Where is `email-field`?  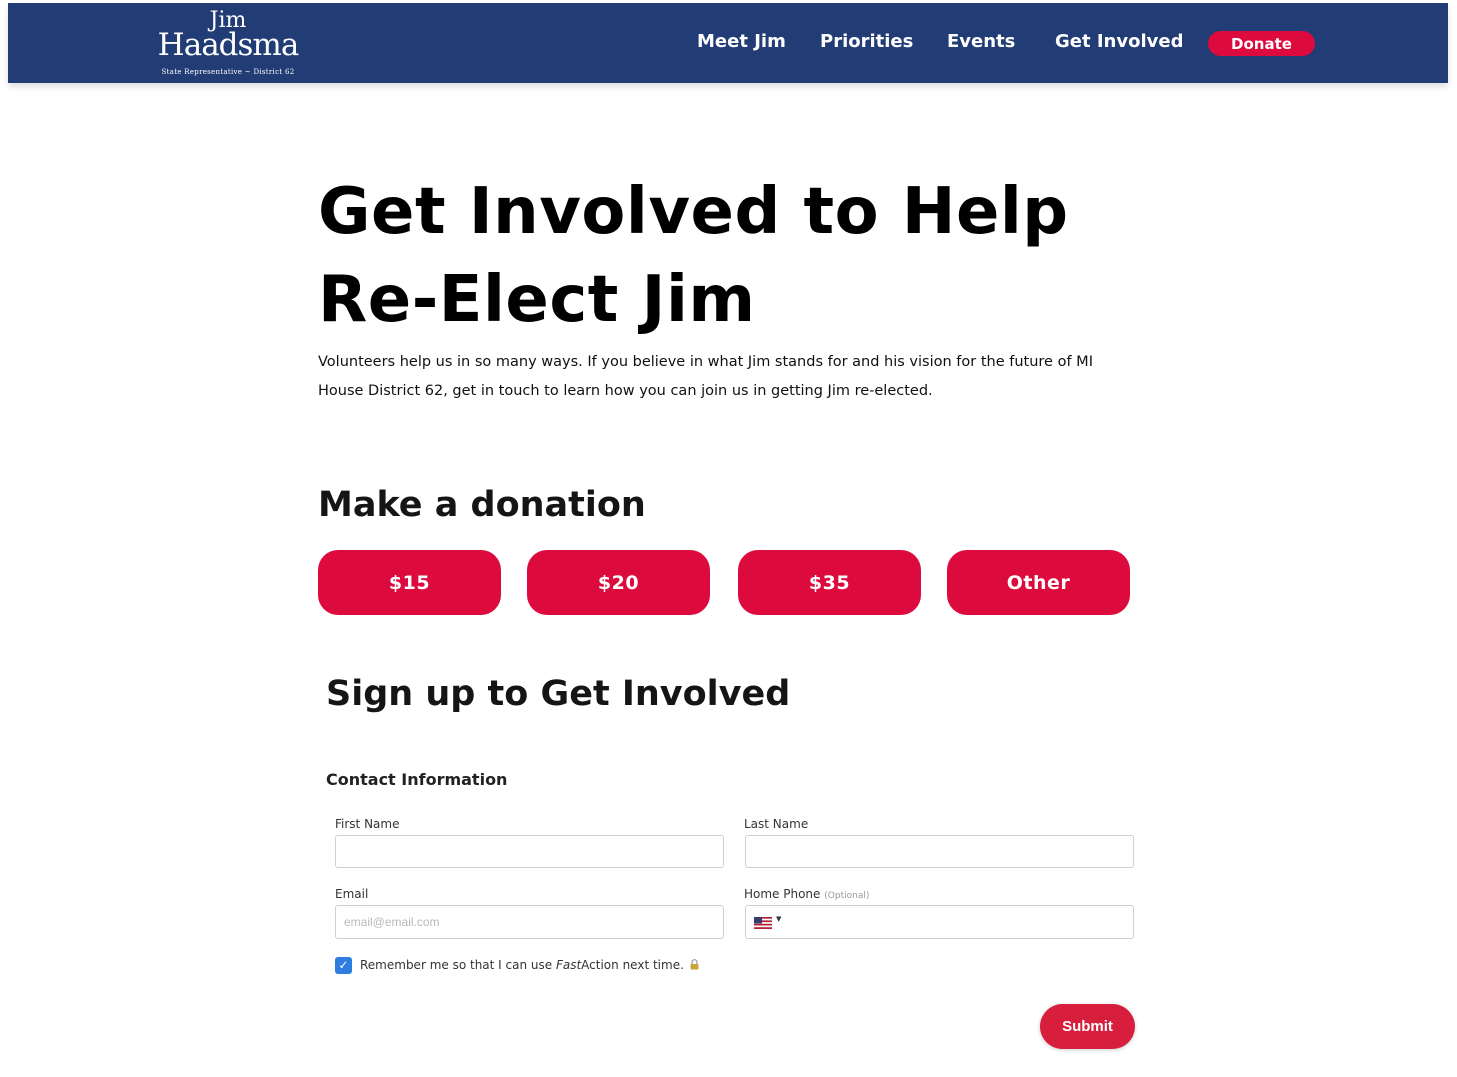
email-field is located at coordinates (529, 922).